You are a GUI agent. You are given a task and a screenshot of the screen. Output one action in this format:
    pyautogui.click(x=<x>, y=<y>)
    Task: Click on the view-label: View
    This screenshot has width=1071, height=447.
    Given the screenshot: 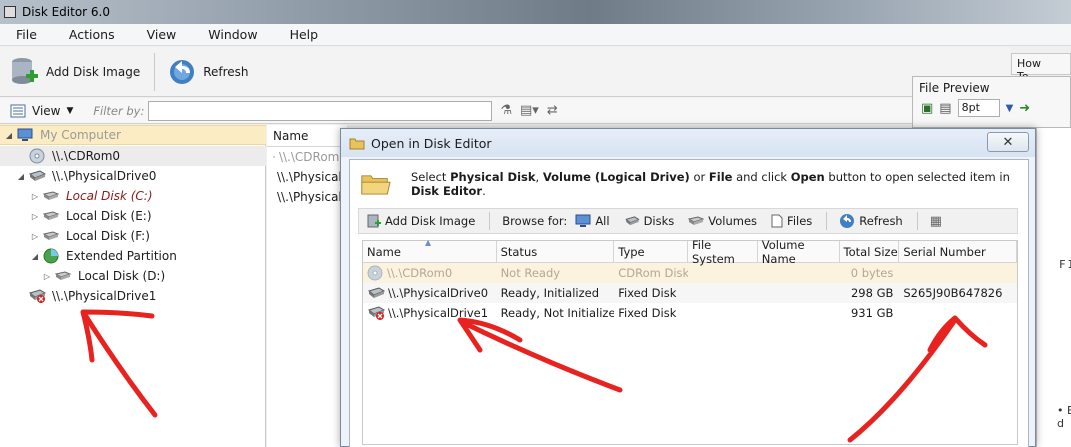 What is the action you would take?
    pyautogui.click(x=46, y=110)
    